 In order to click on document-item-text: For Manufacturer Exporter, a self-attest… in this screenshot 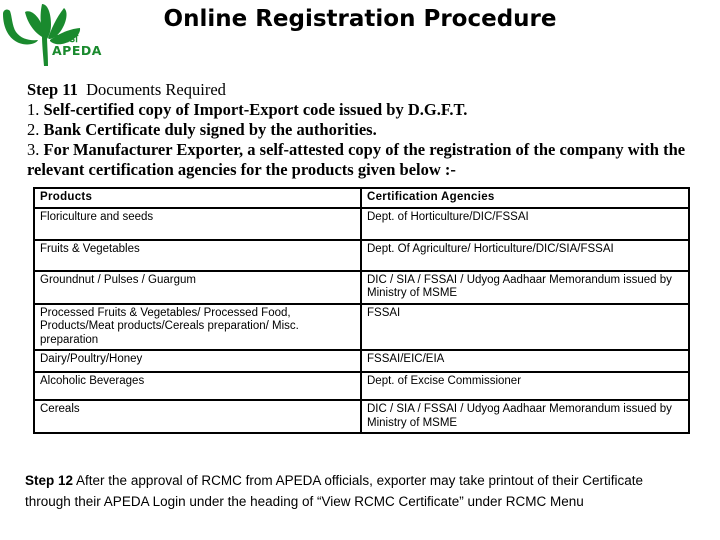, I will do `click(356, 159)`.